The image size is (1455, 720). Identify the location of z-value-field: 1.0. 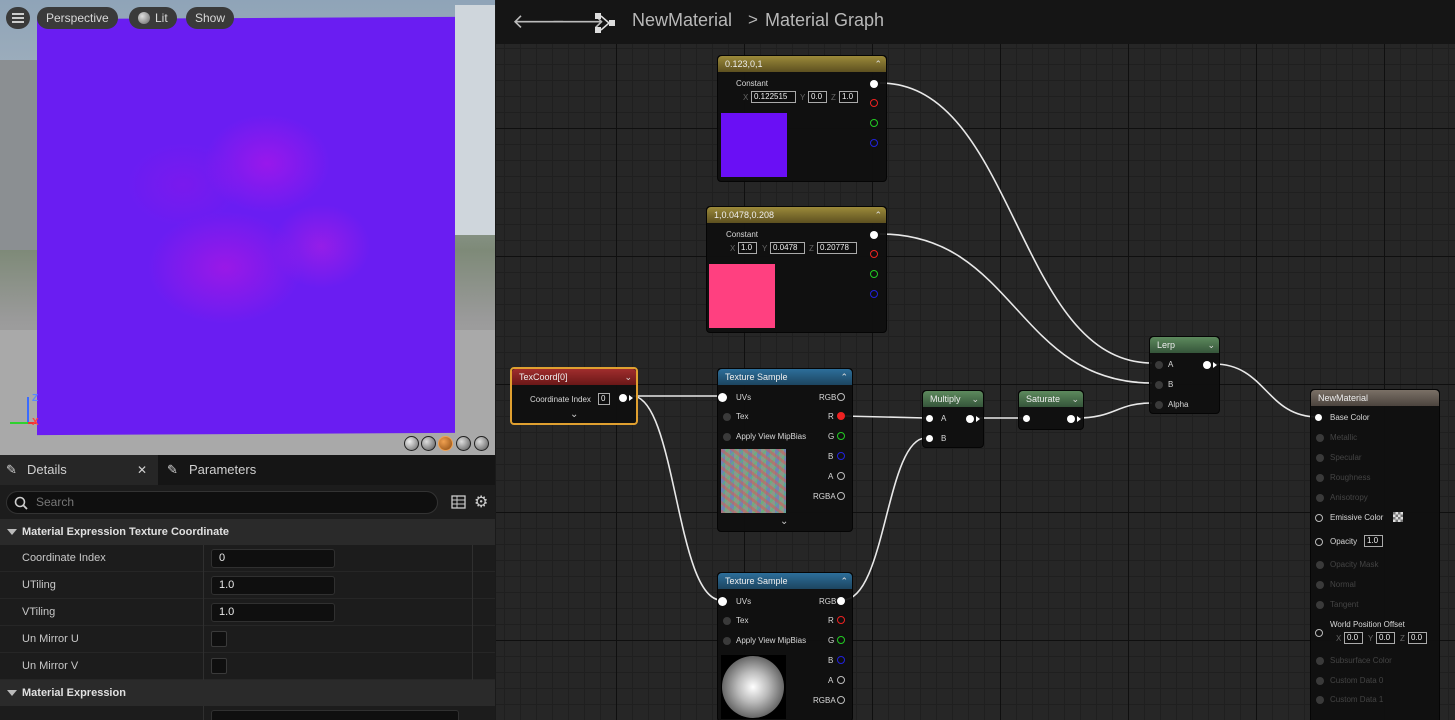
(848, 97).